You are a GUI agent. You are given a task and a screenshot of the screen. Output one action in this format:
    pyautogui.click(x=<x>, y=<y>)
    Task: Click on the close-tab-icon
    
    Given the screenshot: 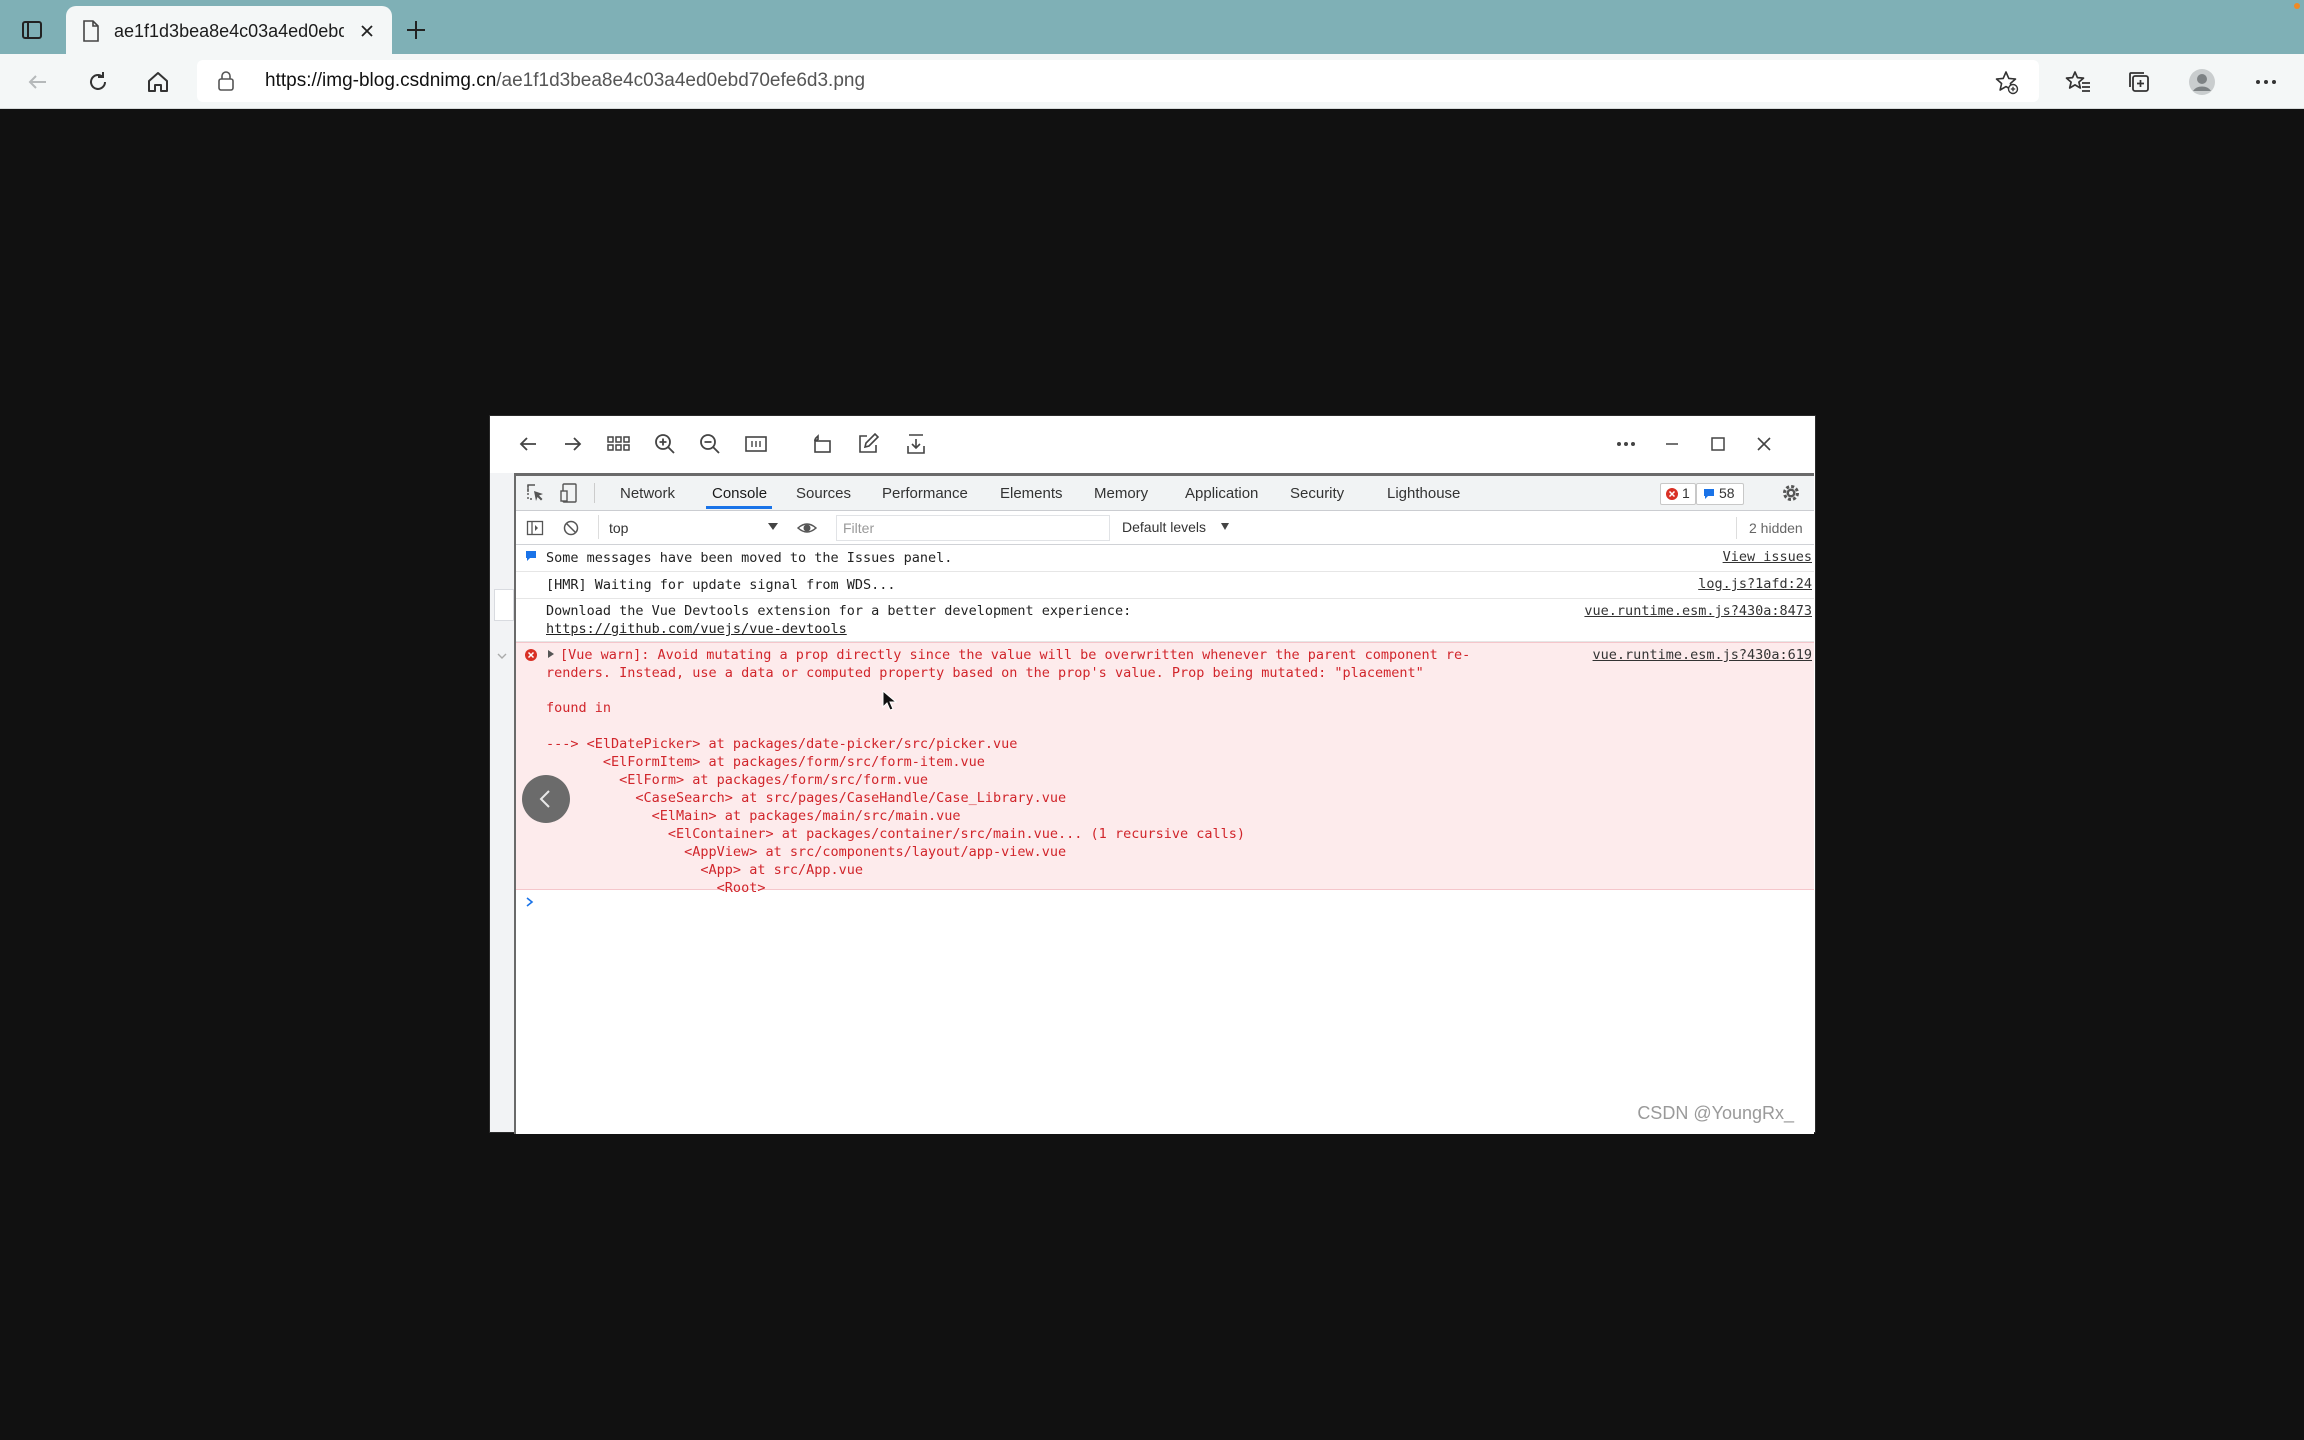 What is the action you would take?
    pyautogui.click(x=367, y=31)
    